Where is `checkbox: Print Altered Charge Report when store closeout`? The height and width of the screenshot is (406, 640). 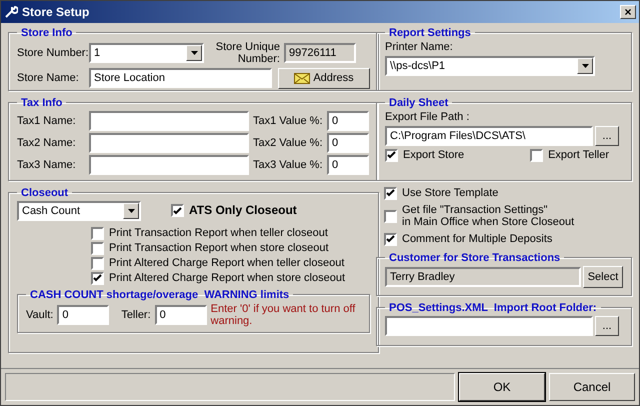
checkbox: Print Altered Charge Report when store closeout is located at coordinates (230, 278).